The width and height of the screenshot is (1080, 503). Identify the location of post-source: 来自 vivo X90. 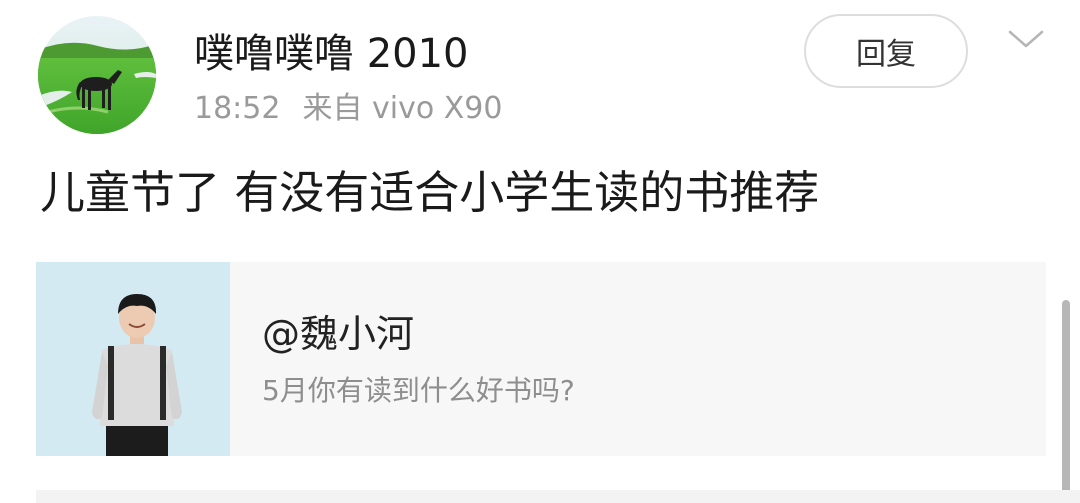
(402, 108).